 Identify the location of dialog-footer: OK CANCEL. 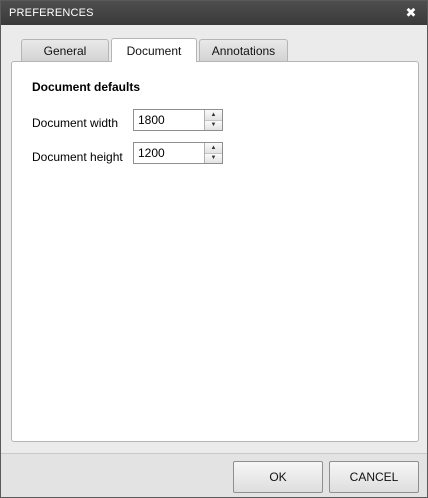
(214, 475).